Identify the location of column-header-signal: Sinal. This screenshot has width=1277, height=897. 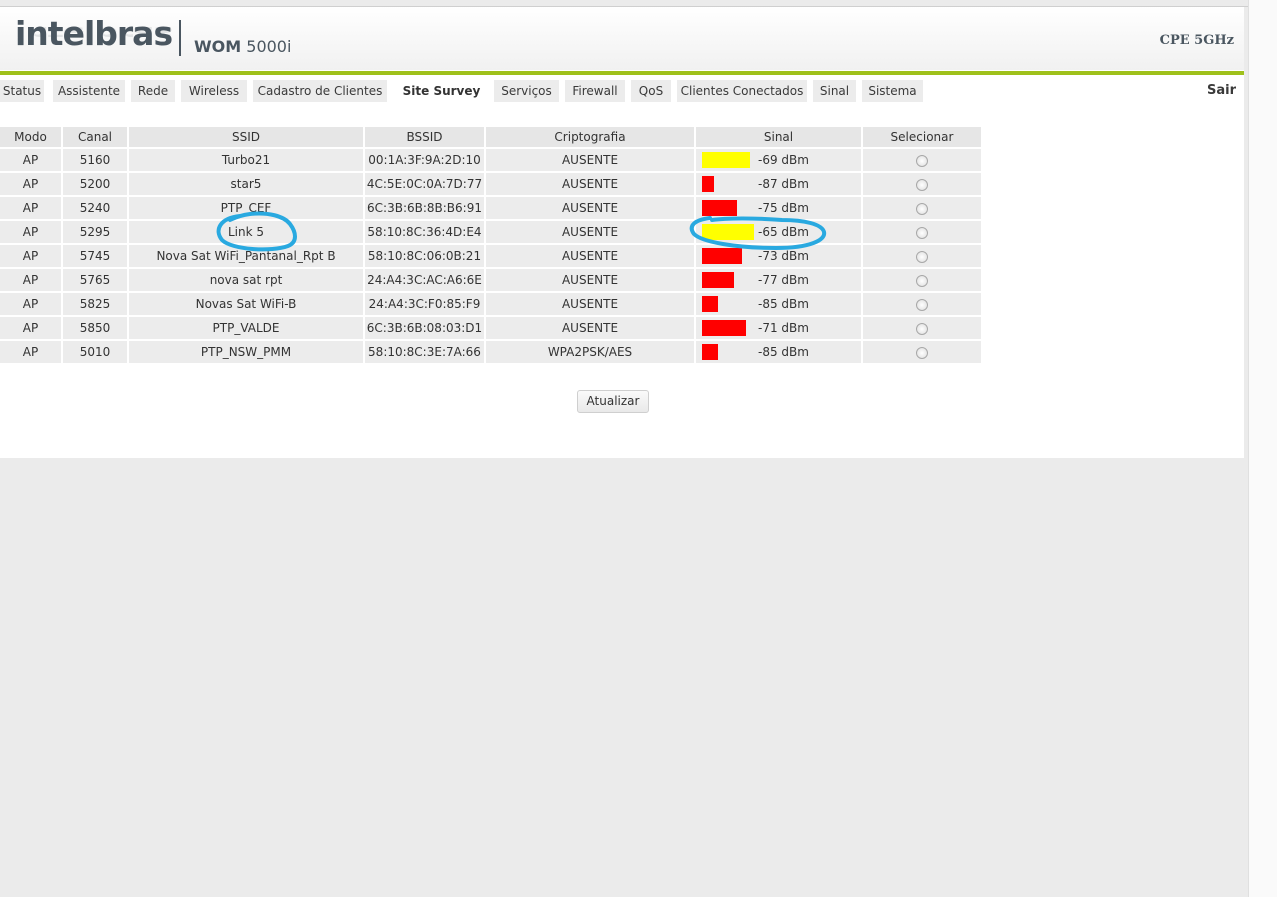
(778, 137).